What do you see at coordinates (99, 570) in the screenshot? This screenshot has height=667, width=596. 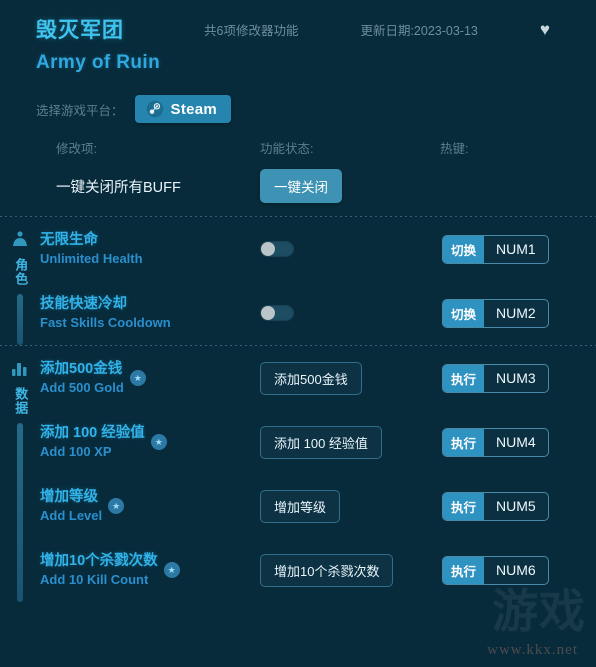 I see `cheat-name-texts: 增加10个杀戮次数 Add 10 Kill Count` at bounding box center [99, 570].